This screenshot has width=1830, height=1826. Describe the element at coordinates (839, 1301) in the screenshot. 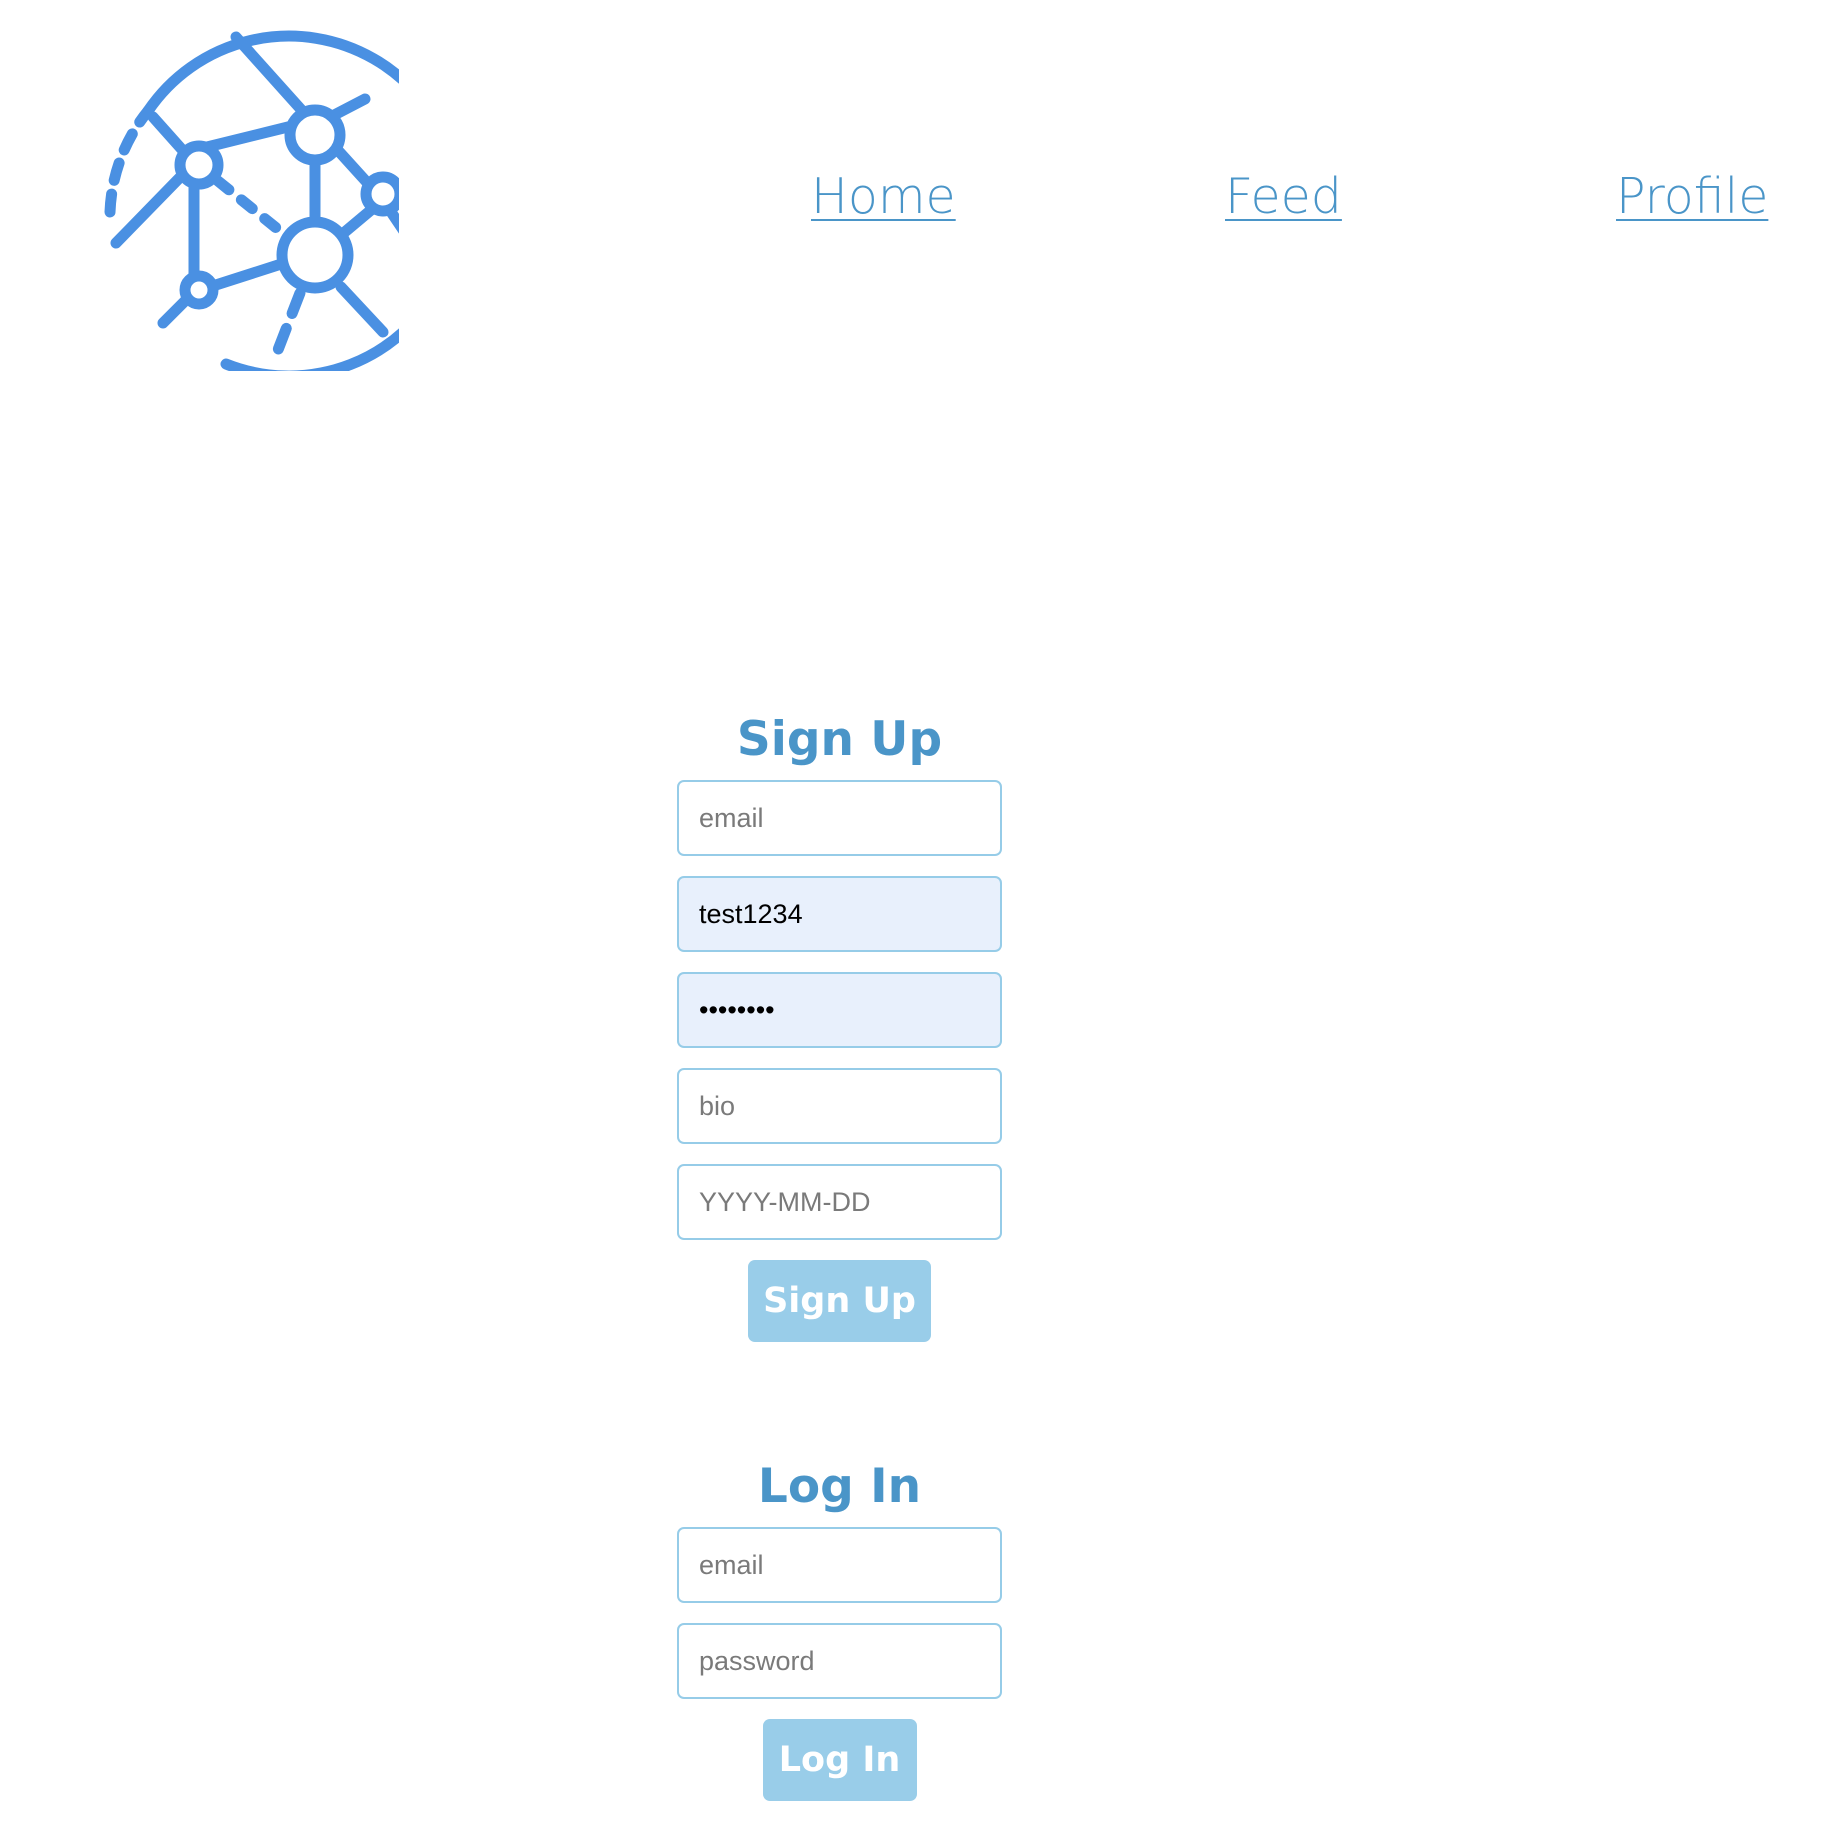

I see `signup-button: Sign Up` at that location.